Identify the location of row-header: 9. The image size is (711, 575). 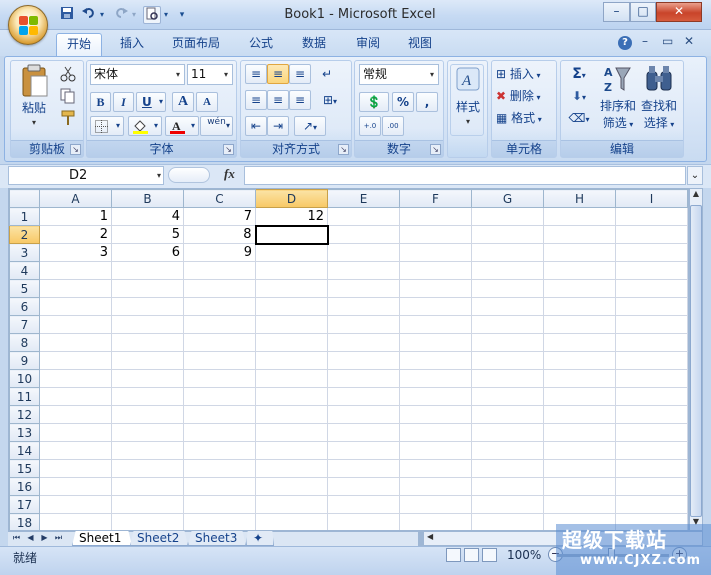
(24, 360).